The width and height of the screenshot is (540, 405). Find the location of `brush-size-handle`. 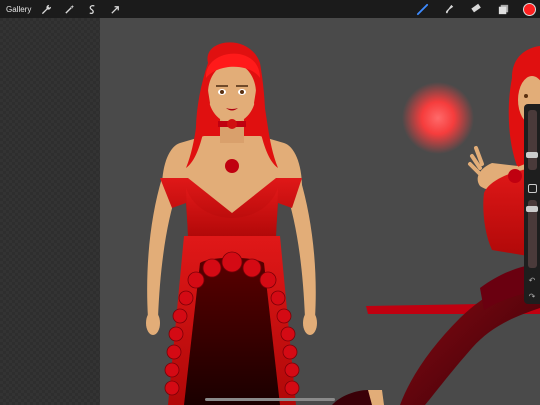

brush-size-handle is located at coordinates (532, 155).